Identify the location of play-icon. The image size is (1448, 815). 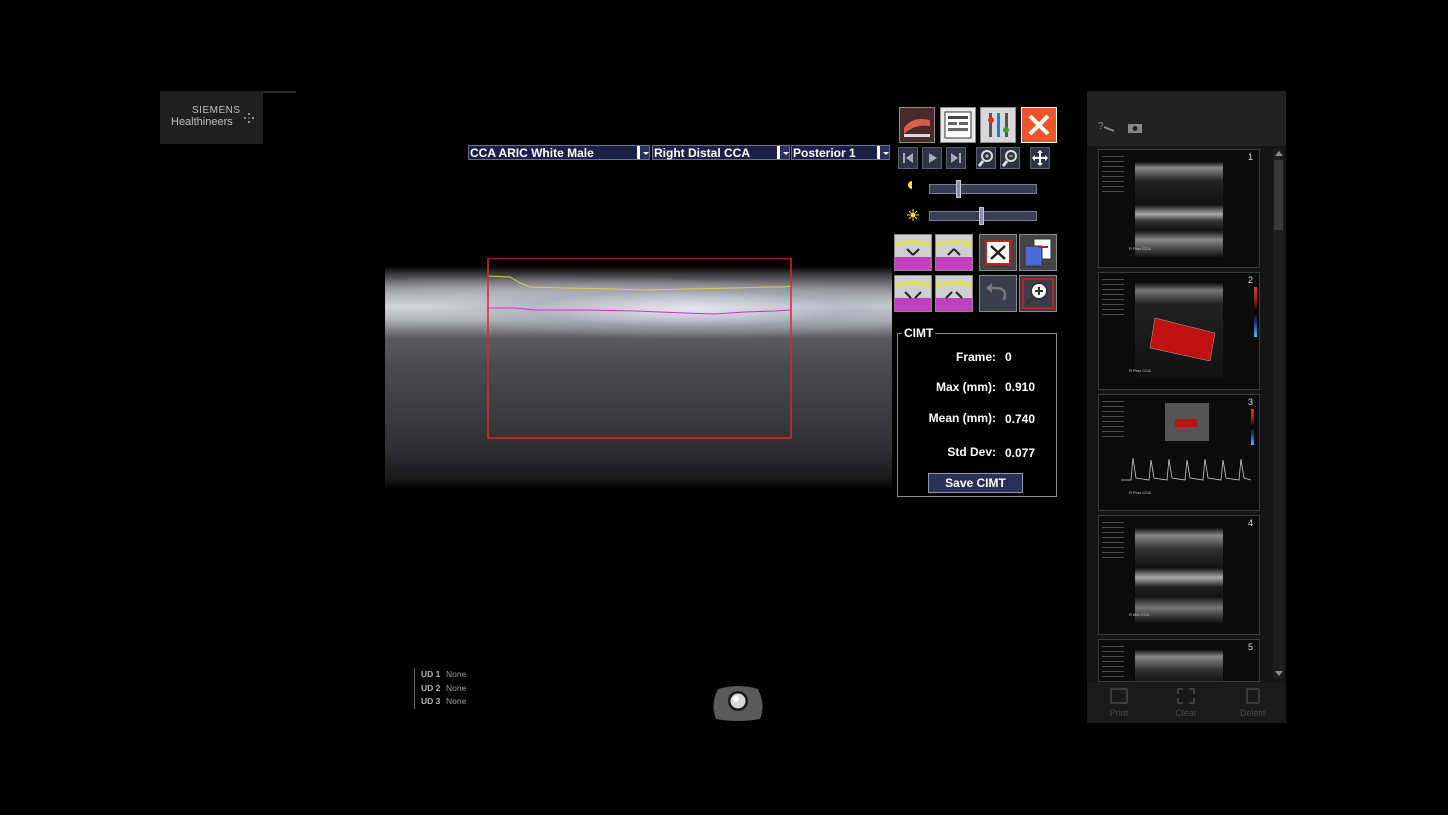
(932, 158).